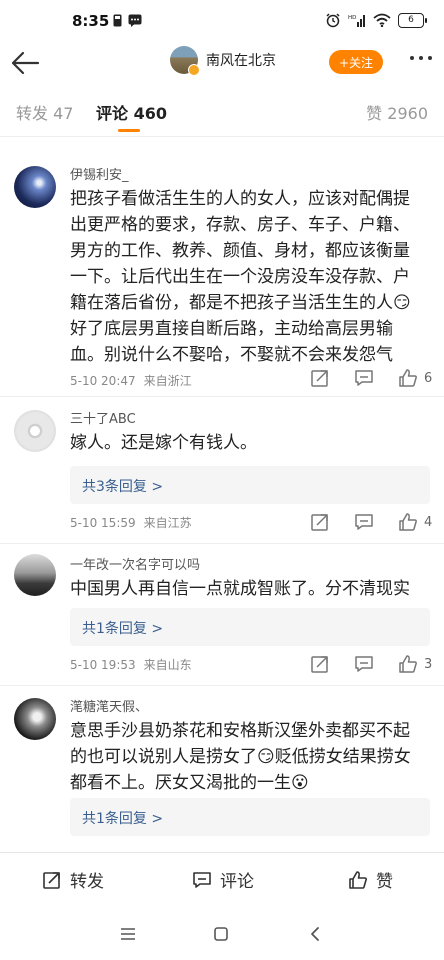 The height and width of the screenshot is (960, 444). Describe the element at coordinates (382, 20) in the screenshot. I see `wifi-icon` at that location.